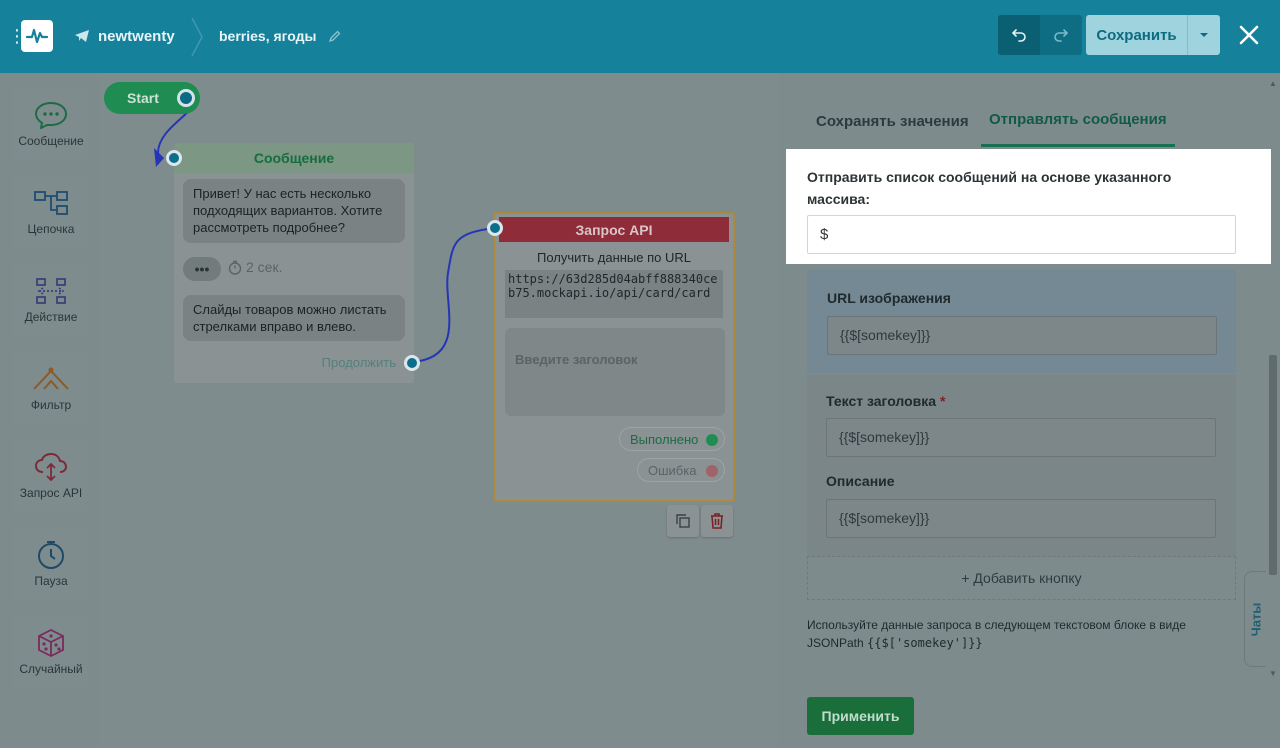 Image resolution: width=1280 pixels, height=748 pixels. I want to click on app-logo, so click(37, 36).